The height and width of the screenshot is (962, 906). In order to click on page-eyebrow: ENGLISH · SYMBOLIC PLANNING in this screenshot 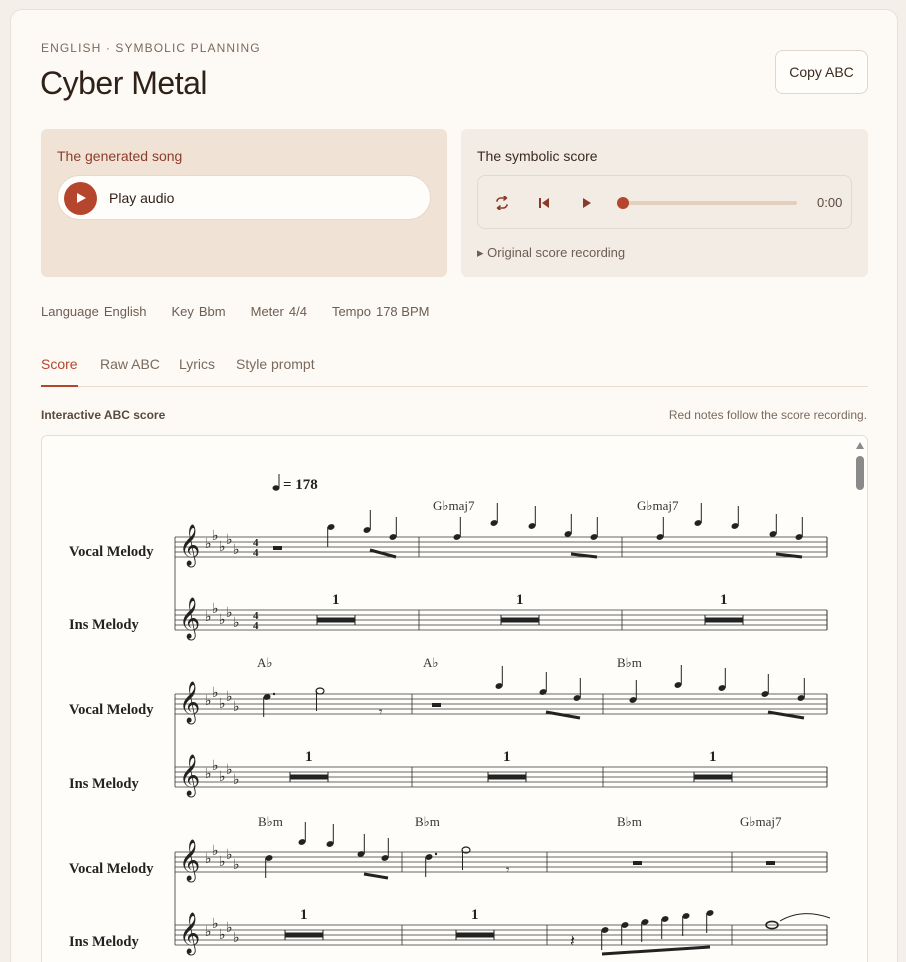, I will do `click(151, 48)`.